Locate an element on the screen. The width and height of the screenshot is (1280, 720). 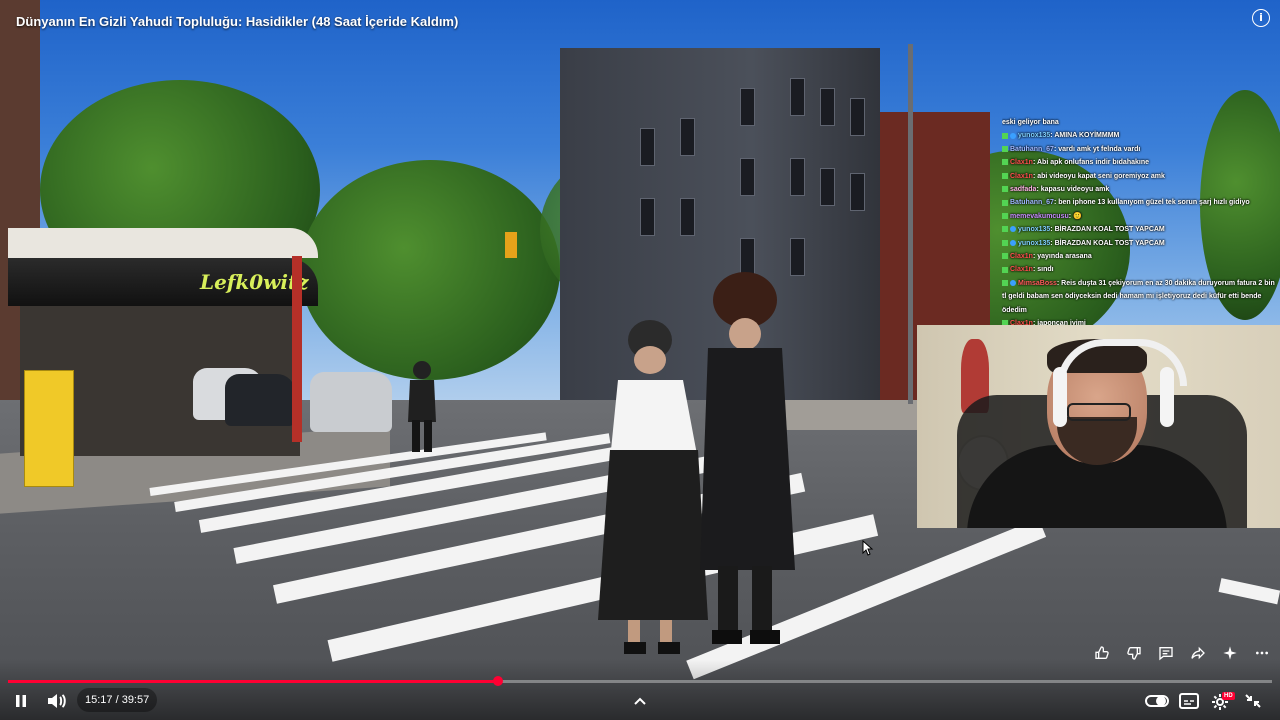
traffic-light is located at coordinates (511, 245).